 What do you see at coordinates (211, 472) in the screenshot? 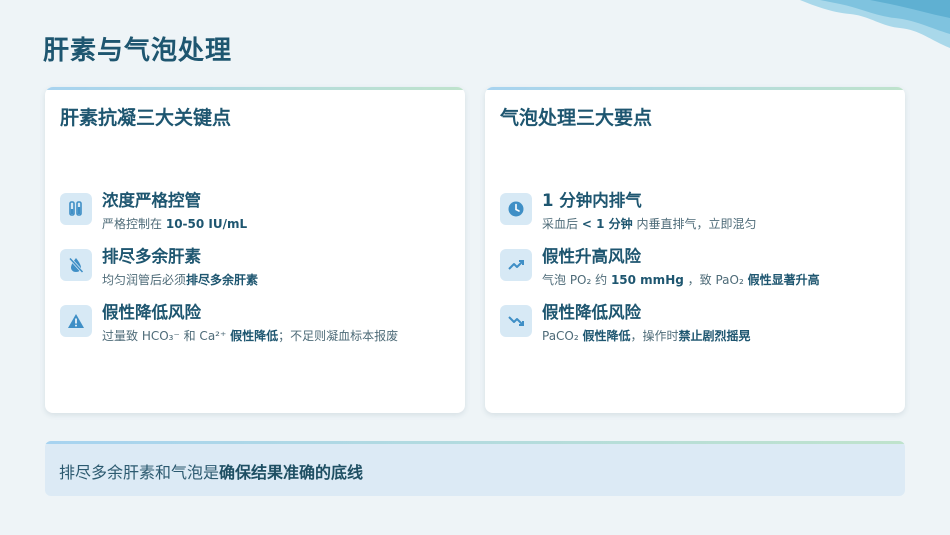
I see `summary-text: 排尽多余肝素和气泡是确保结果准确的底线` at bounding box center [211, 472].